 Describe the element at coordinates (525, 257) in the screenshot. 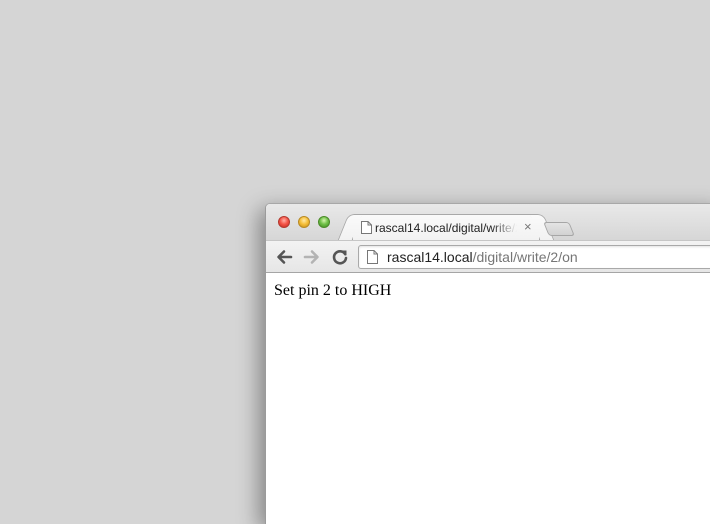

I see `url-path: /digital/write/2/on` at that location.